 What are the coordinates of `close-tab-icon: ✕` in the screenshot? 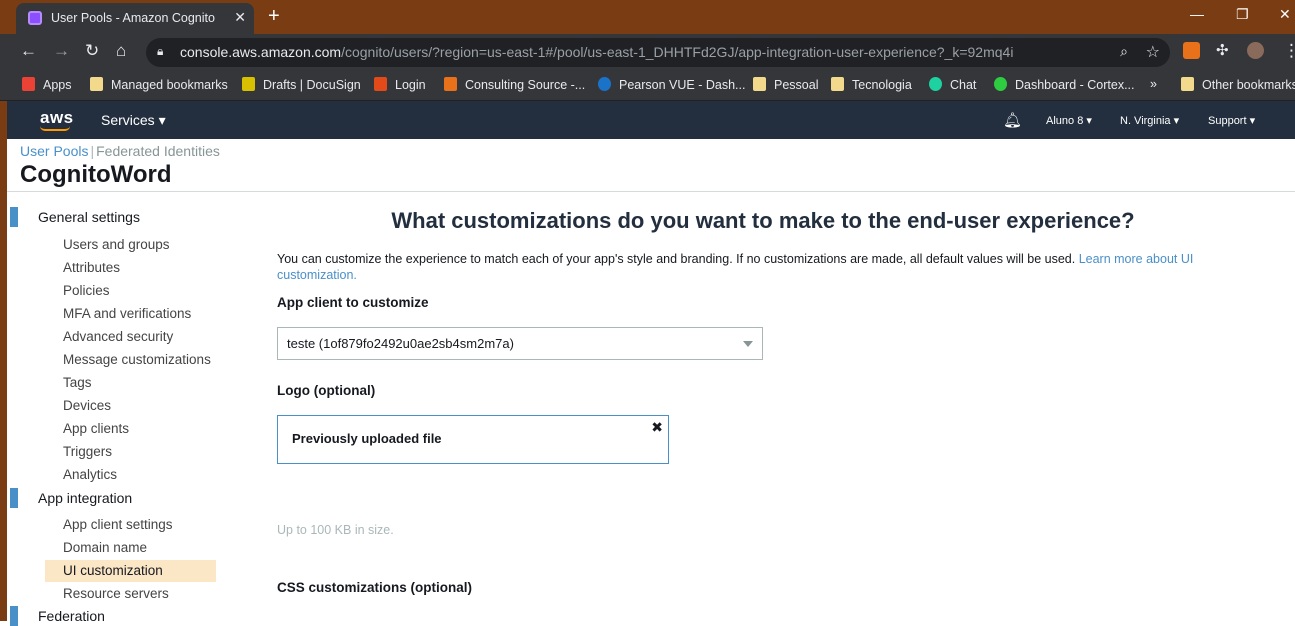 It's located at (240, 17).